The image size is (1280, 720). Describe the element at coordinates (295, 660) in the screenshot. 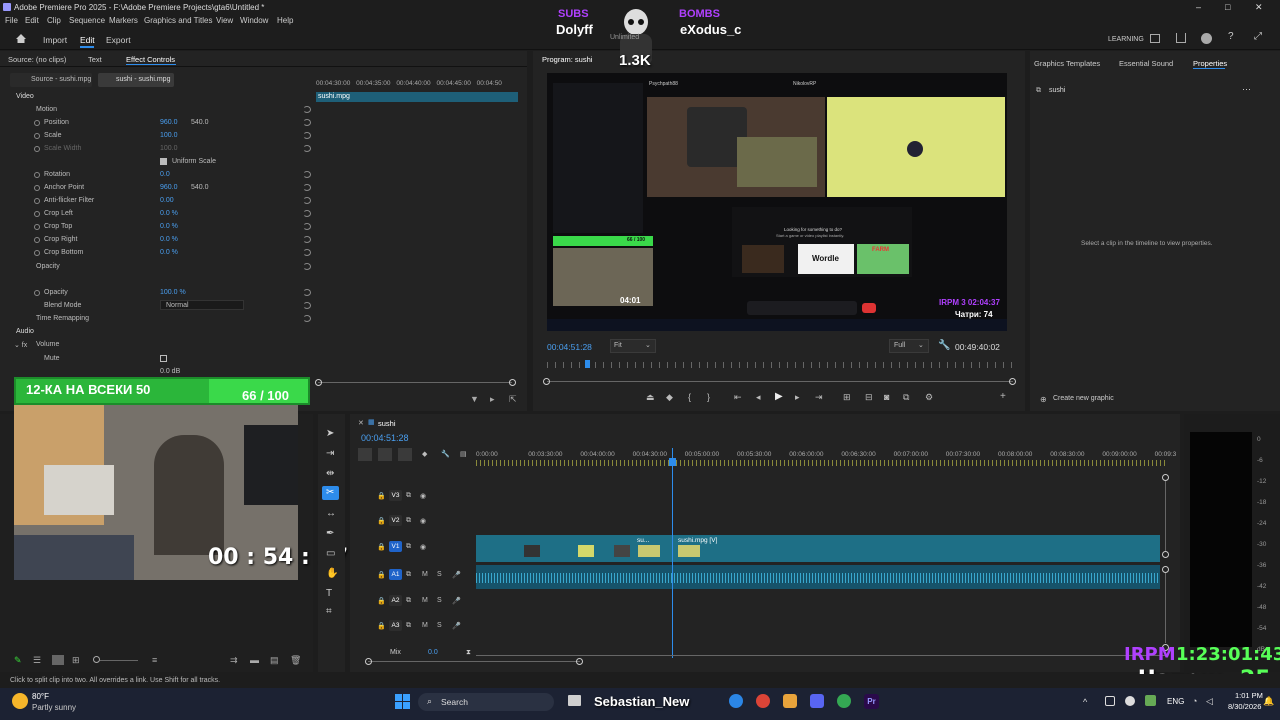

I see `trash-icon: 🗑` at that location.